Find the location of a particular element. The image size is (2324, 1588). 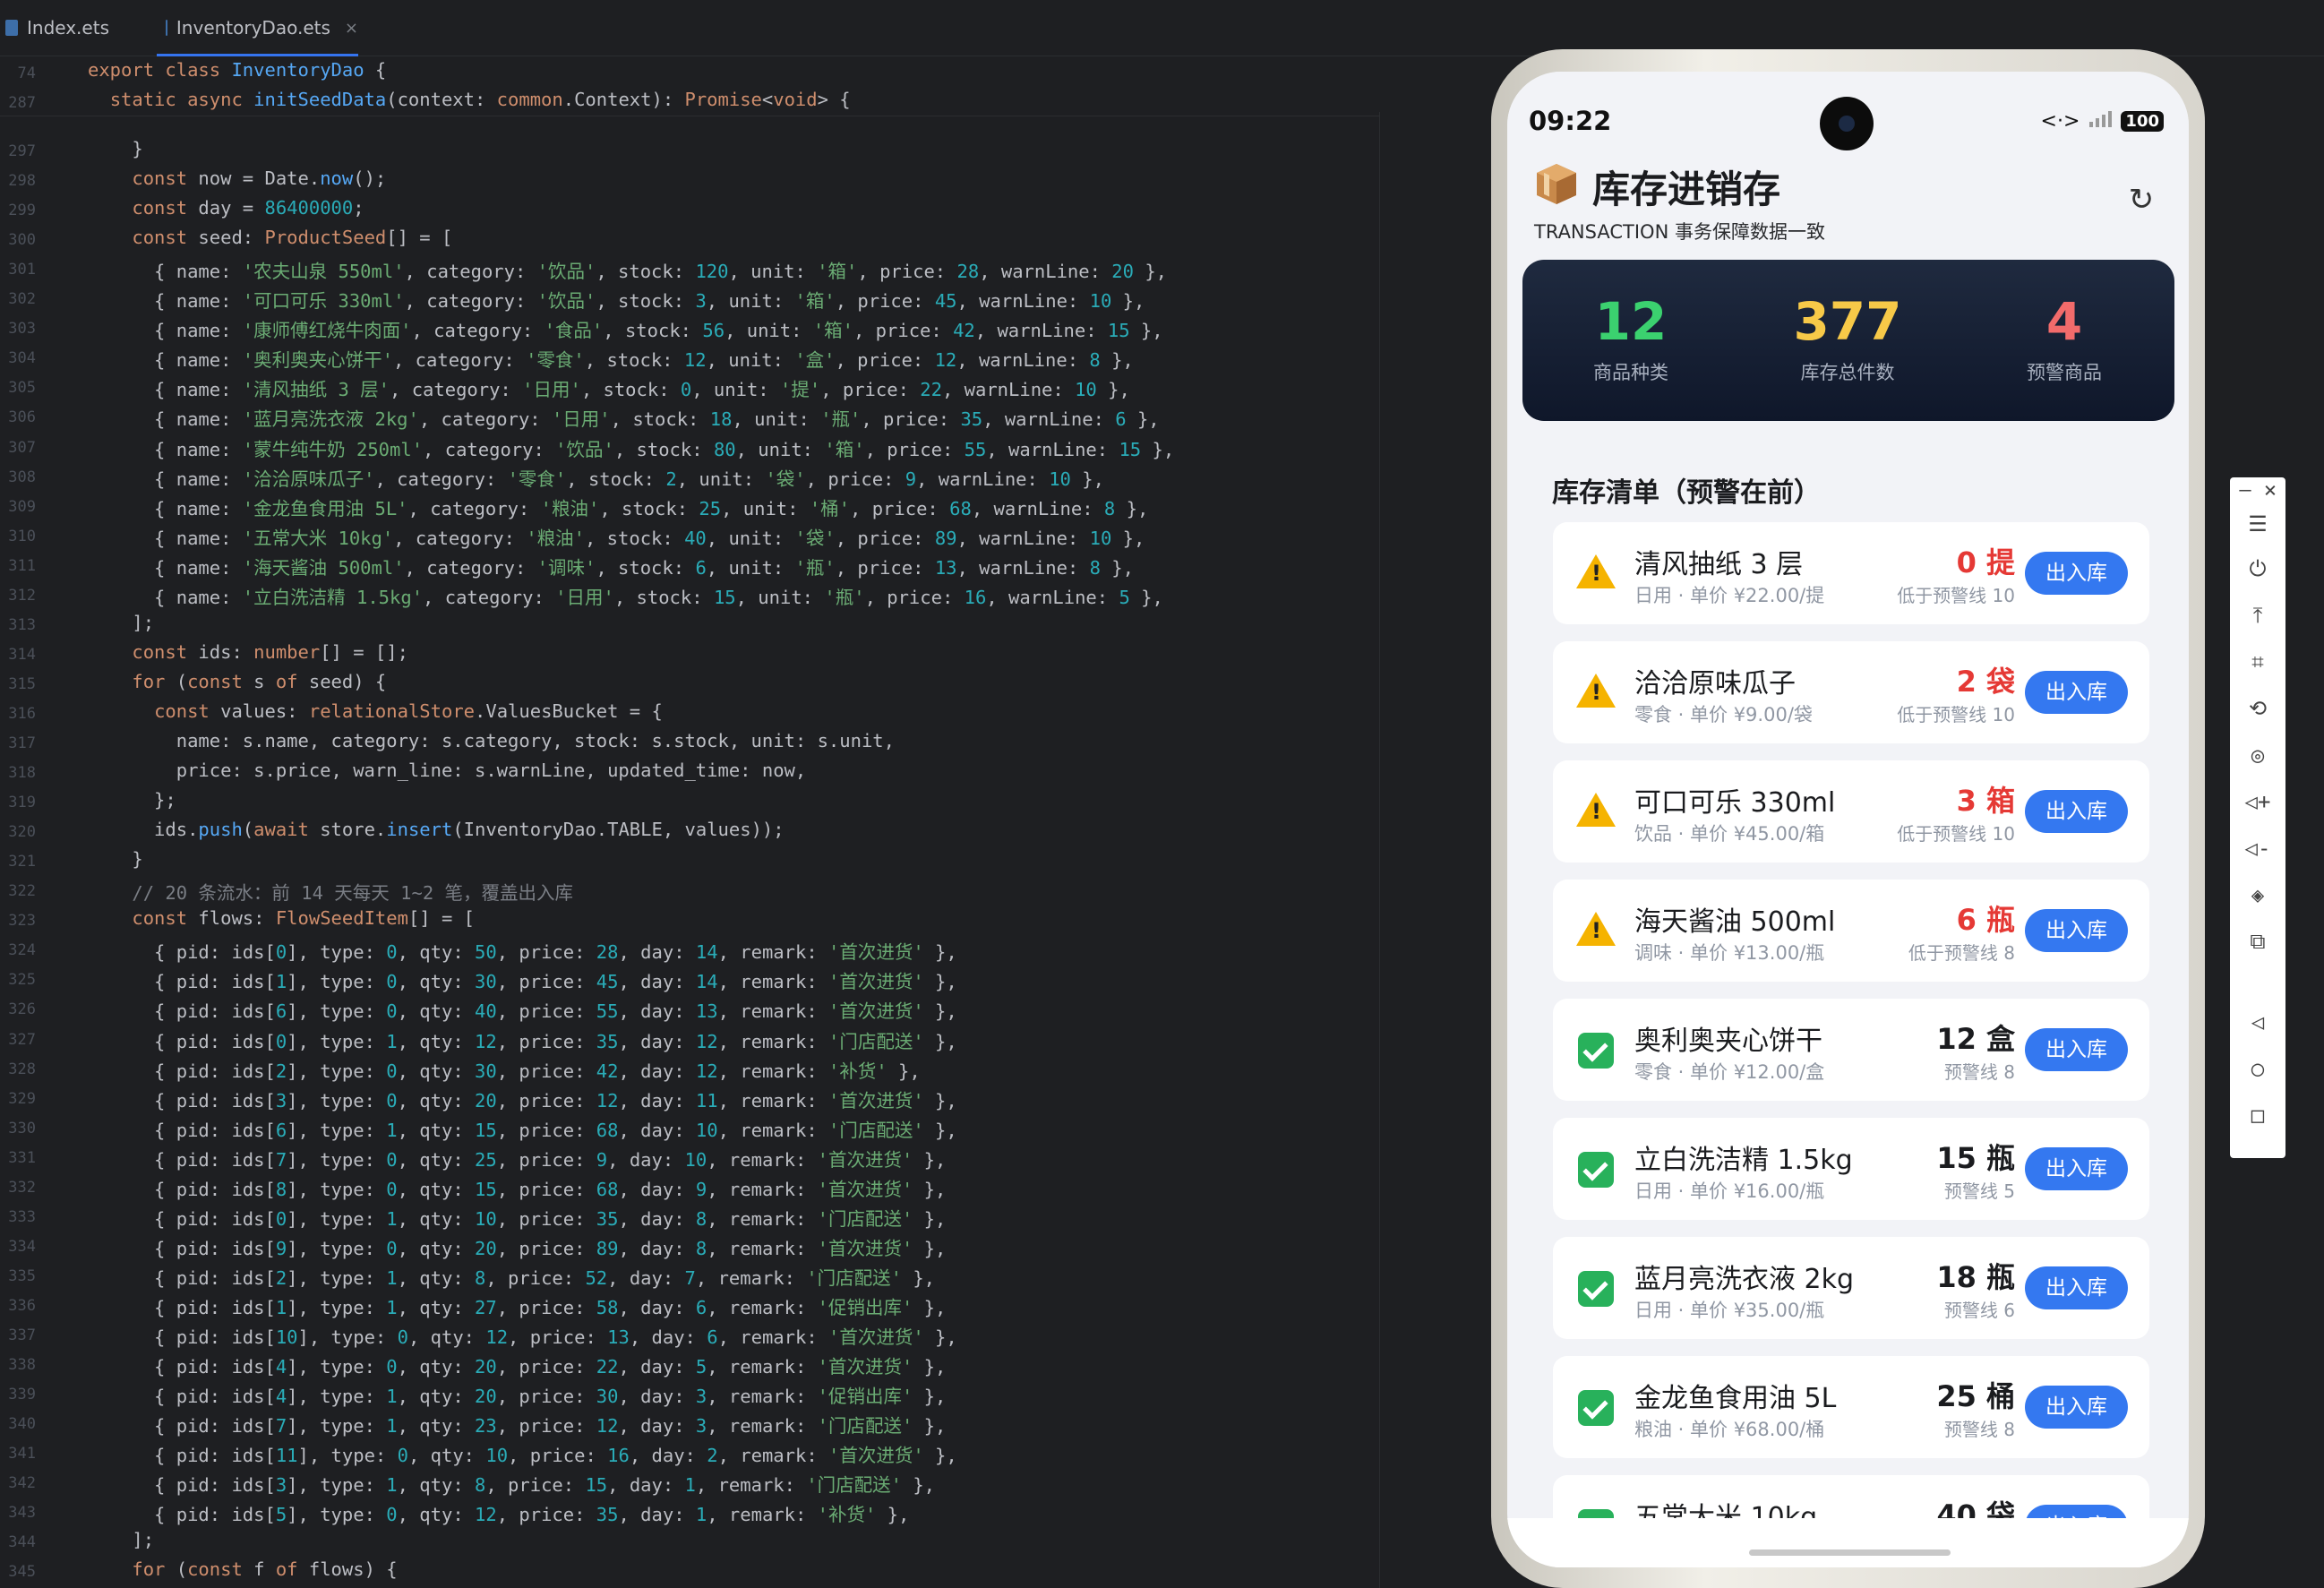

inventory-item: 蓝月亮洗衣液 2kg 日用 · 单价 ¥35.00/瓶 18 瓶预警线 6 出入库 is located at coordinates (1851, 1288).